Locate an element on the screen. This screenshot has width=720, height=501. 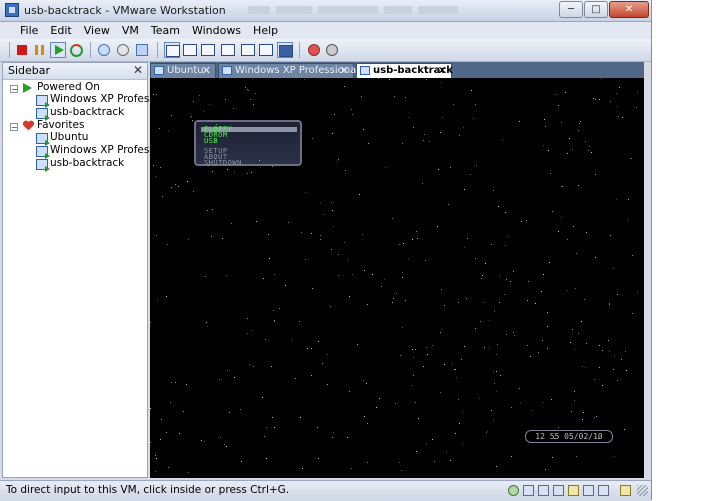
network-icon is located at coordinates (513, 490).